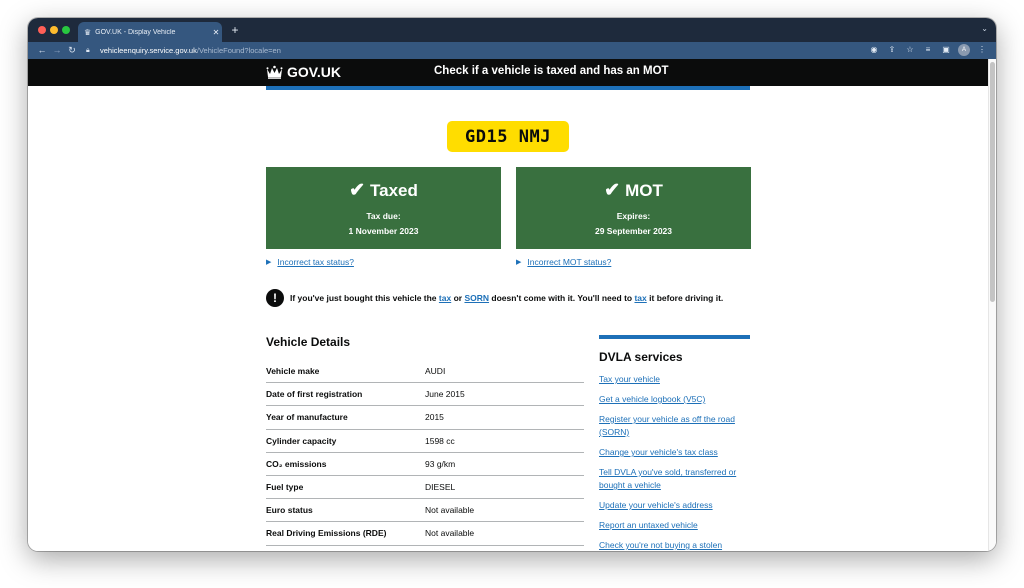  What do you see at coordinates (88, 32) in the screenshot?
I see `favicon-crown-icon: ♛` at bounding box center [88, 32].